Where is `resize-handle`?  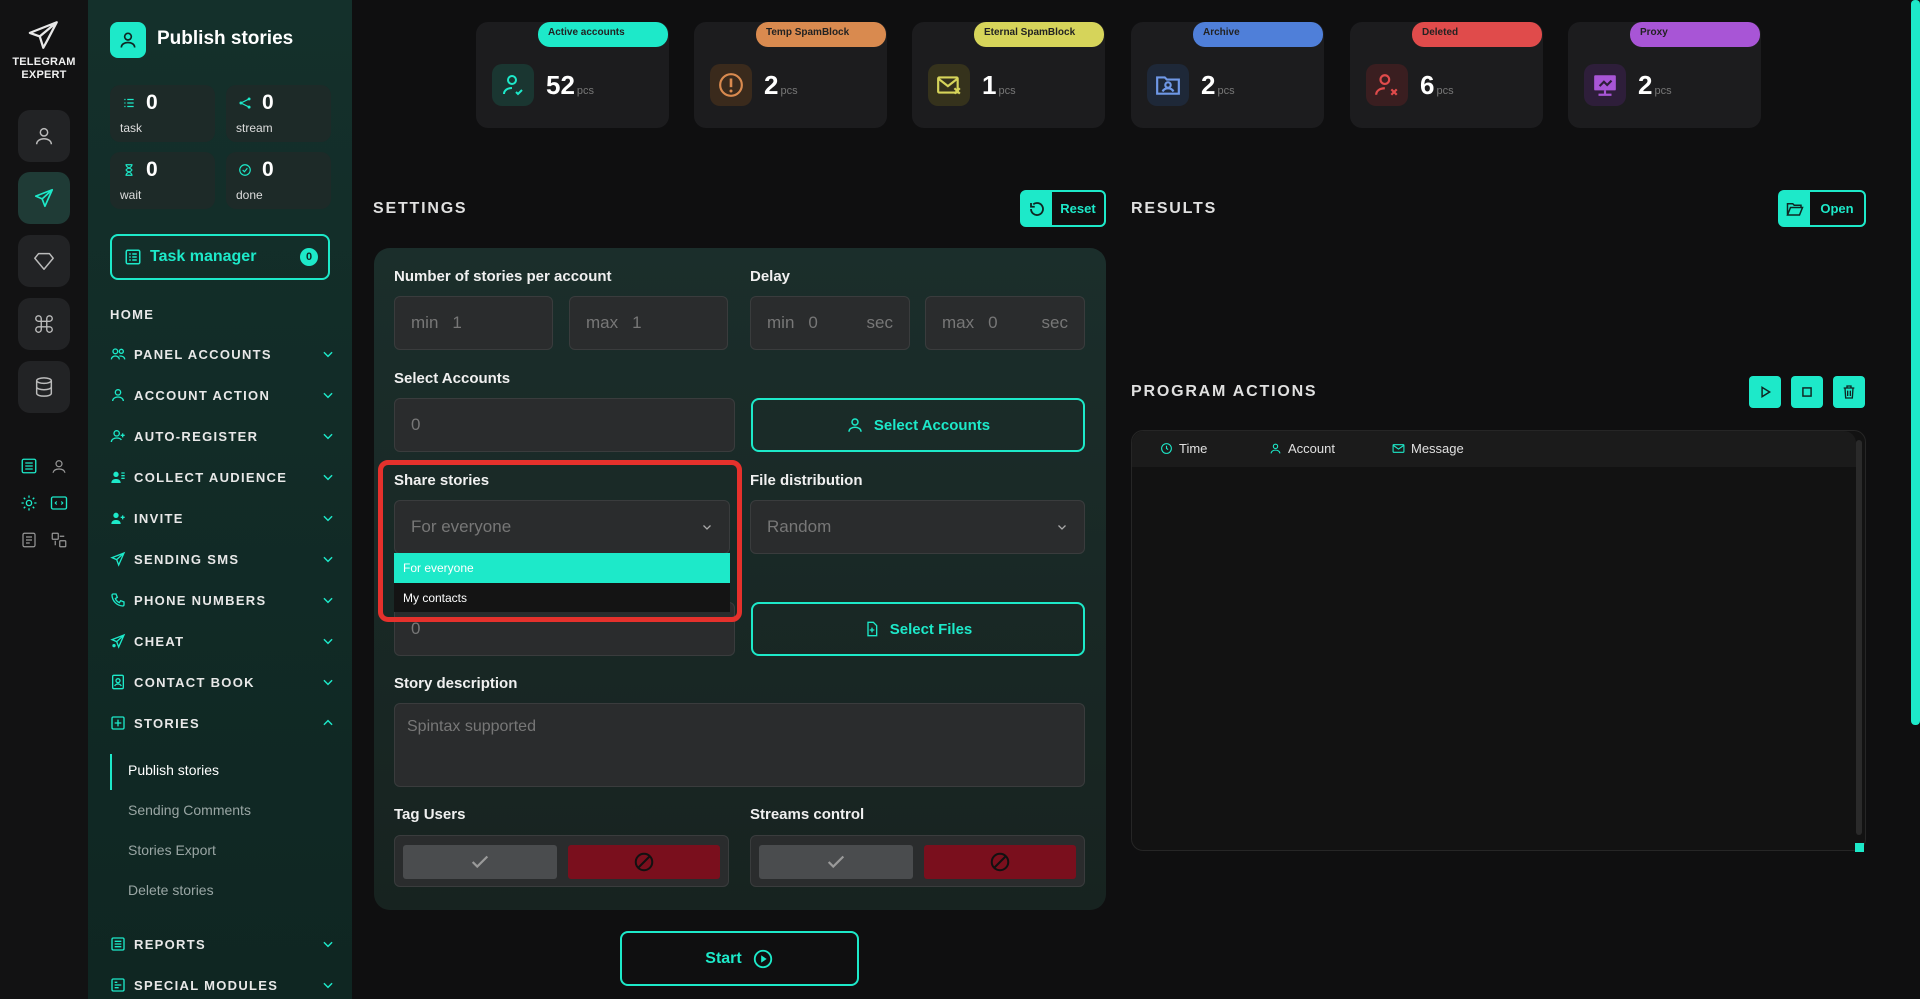 resize-handle is located at coordinates (1859, 847).